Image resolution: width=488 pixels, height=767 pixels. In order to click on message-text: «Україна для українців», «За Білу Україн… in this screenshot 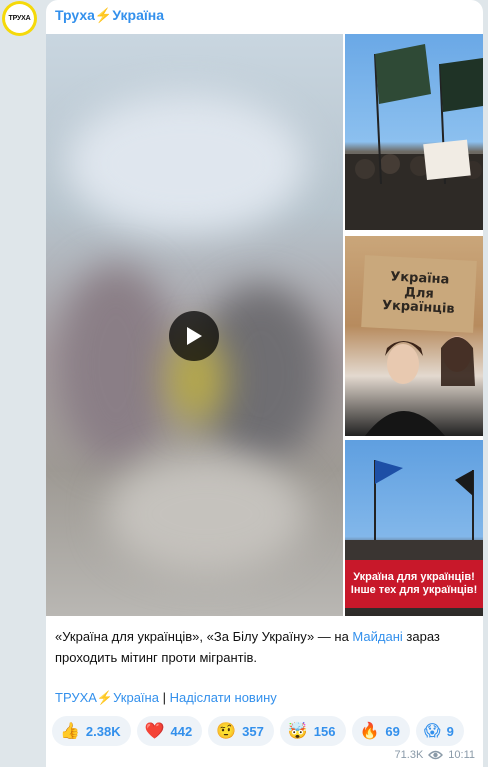, I will do `click(265, 647)`.